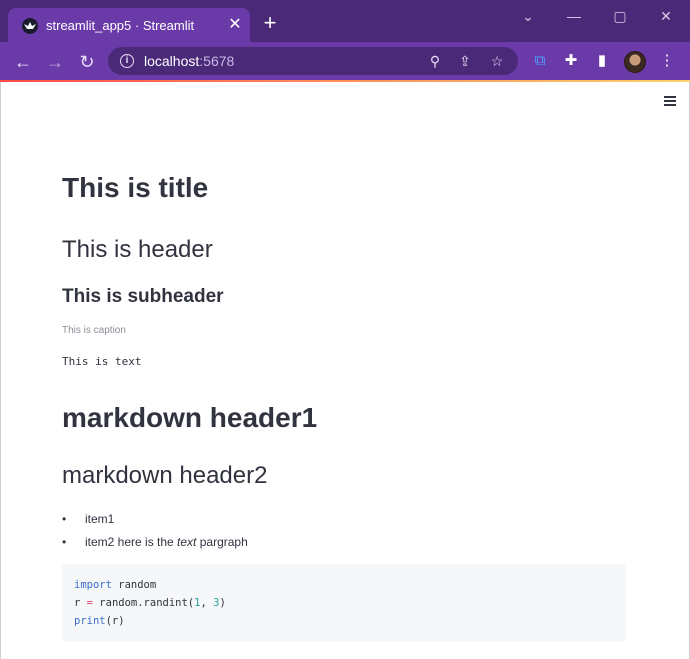 The image size is (690, 659). Describe the element at coordinates (55, 62) in the screenshot. I see `forward-button: →` at that location.